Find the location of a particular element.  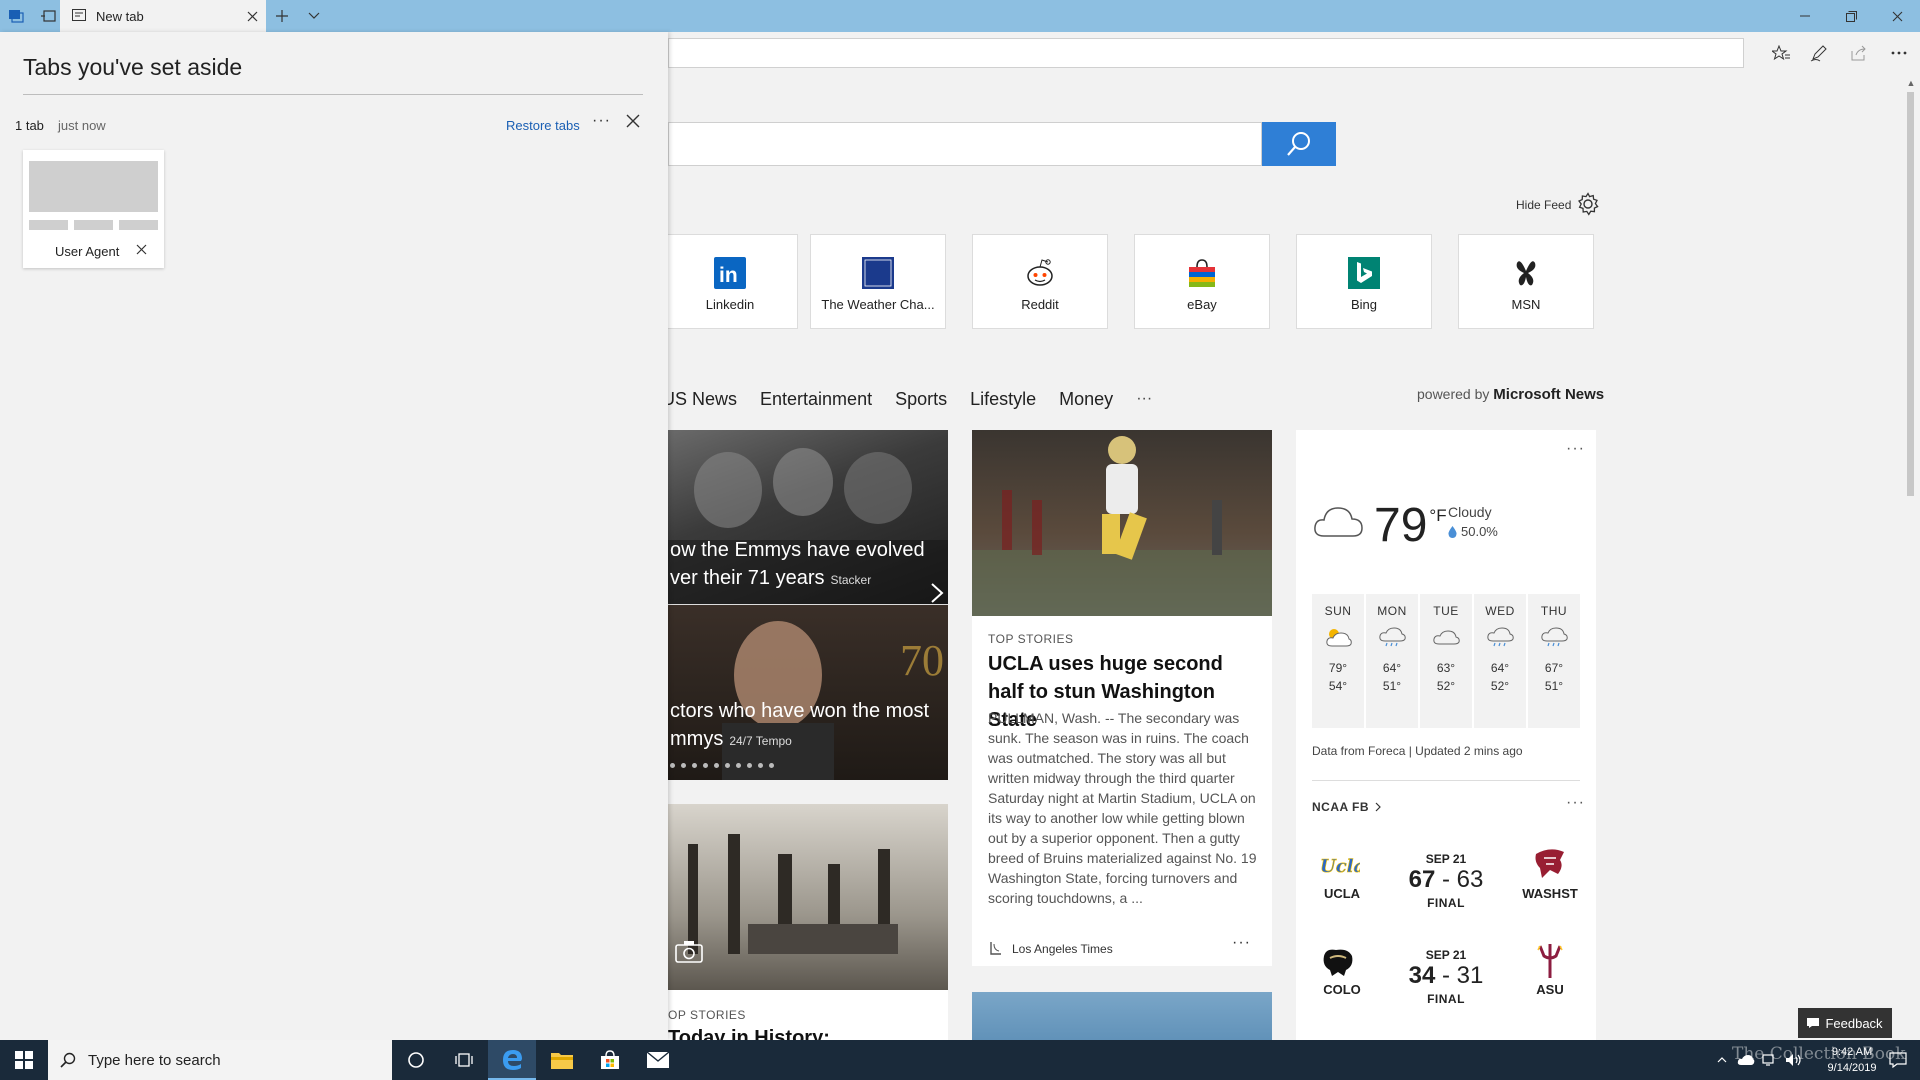

task-view-icon is located at coordinates (464, 1060).